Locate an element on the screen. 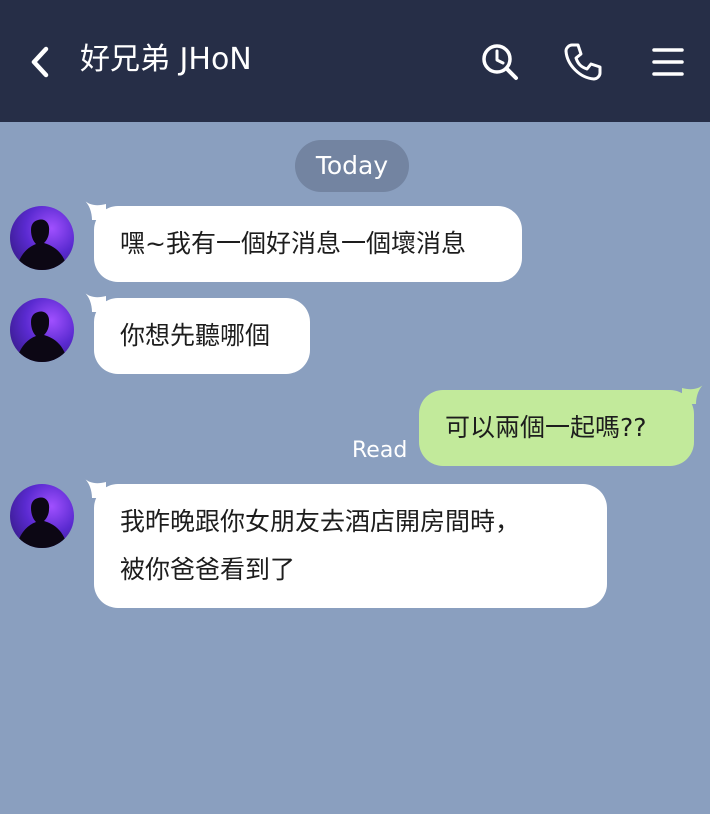 The image size is (710, 814). chat-title: 好兄弟 JHoN is located at coordinates (166, 59).